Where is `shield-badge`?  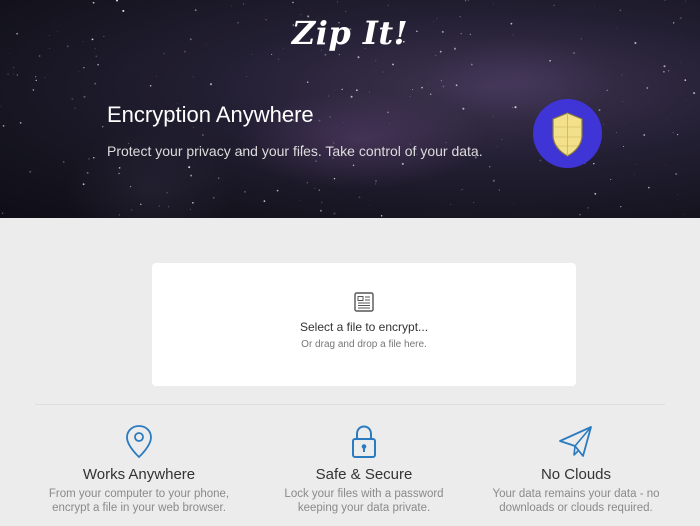
shield-badge is located at coordinates (567, 133).